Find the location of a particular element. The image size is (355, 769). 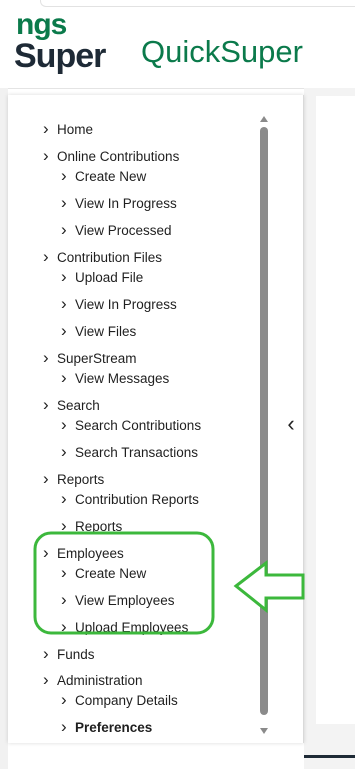

sidebar-item-search: › Search is located at coordinates (71, 405).